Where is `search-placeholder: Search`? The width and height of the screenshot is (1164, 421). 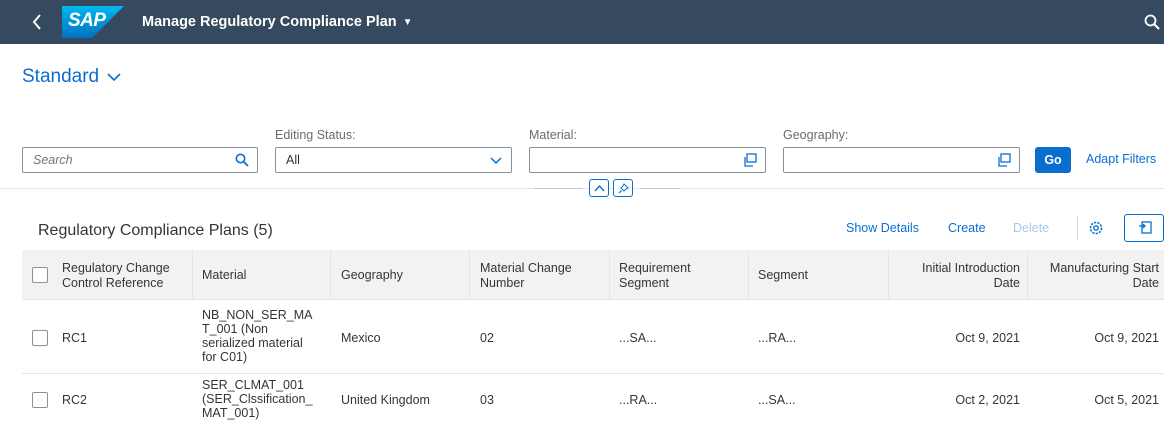 search-placeholder: Search is located at coordinates (53, 160).